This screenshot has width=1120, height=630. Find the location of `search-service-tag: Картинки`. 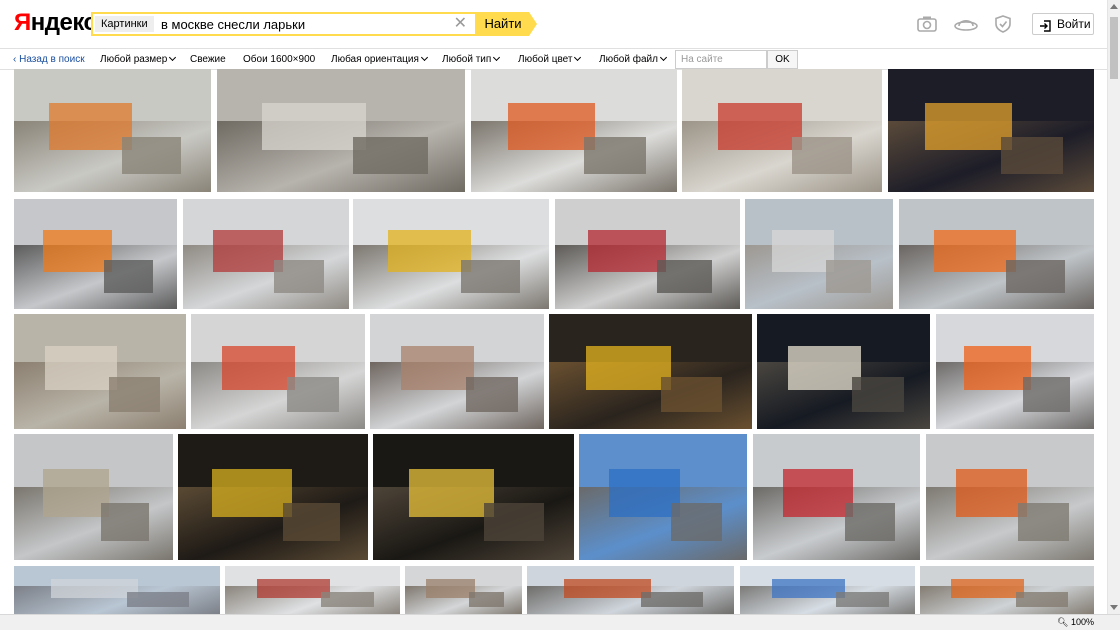

search-service-tag: Картинки is located at coordinates (124, 24).